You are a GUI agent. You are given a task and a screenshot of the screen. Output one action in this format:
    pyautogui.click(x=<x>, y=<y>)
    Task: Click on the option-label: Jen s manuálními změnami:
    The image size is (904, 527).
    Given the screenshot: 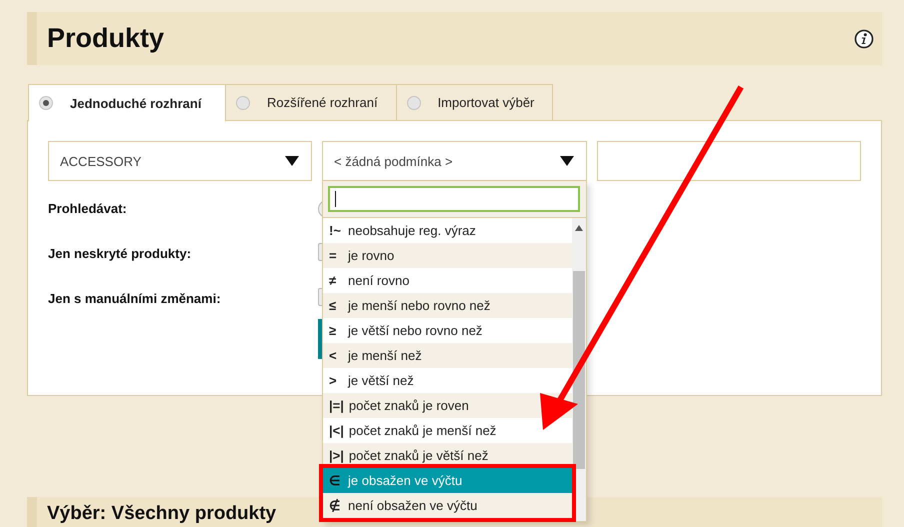 What is the action you would take?
    pyautogui.click(x=134, y=298)
    